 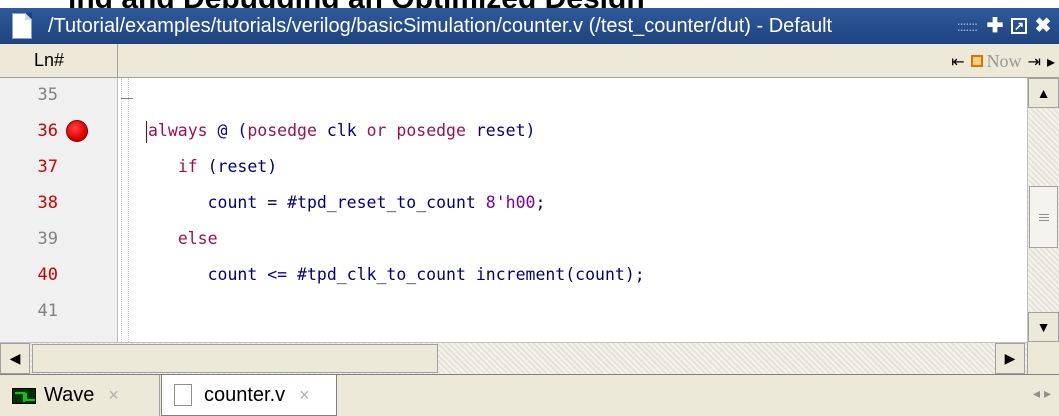 I want to click on line-number: 38, so click(x=47, y=203).